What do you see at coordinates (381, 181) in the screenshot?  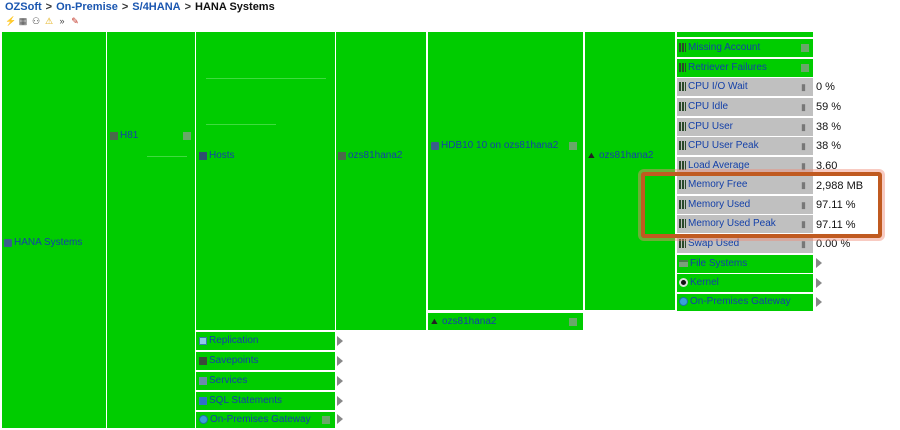 I see `tree-node-host-ozs81hana2: ozs81hana2` at bounding box center [381, 181].